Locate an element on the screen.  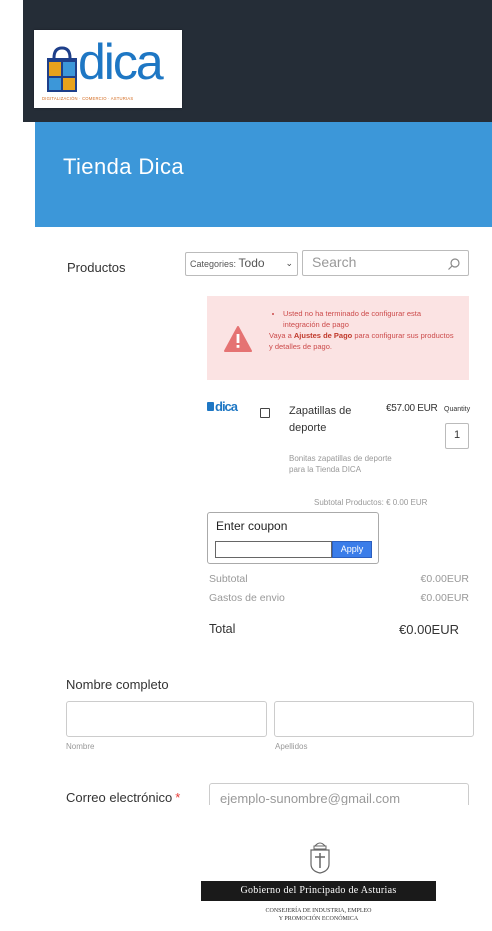
products-label: Productos is located at coordinates (96, 267).